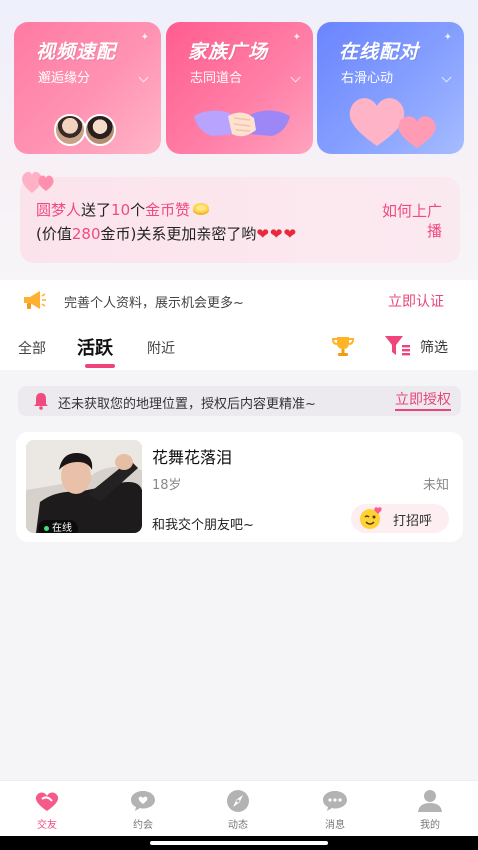  I want to click on megaphone-icon, so click(35, 300).